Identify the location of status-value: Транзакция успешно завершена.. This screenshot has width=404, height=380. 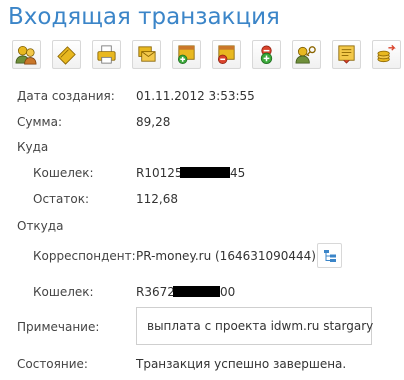
(241, 364).